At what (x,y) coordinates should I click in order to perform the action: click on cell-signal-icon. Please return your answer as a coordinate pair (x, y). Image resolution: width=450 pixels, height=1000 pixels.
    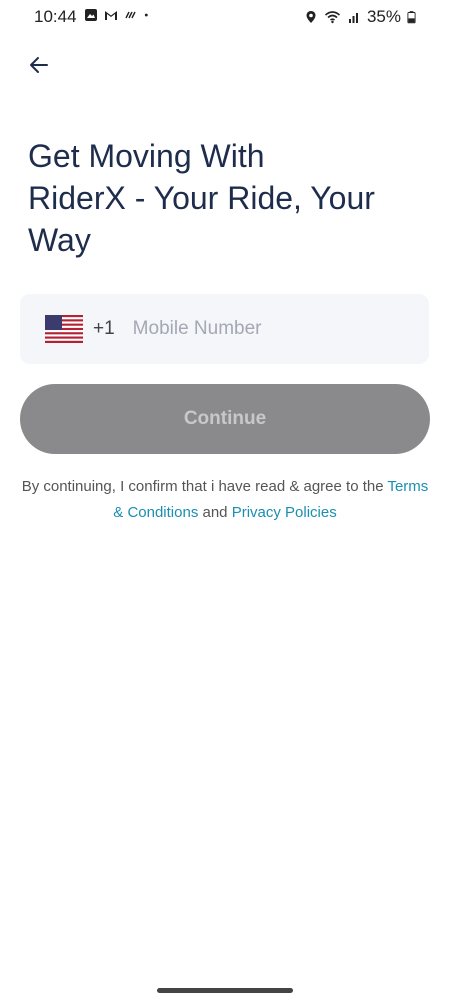
    Looking at the image, I should click on (353, 18).